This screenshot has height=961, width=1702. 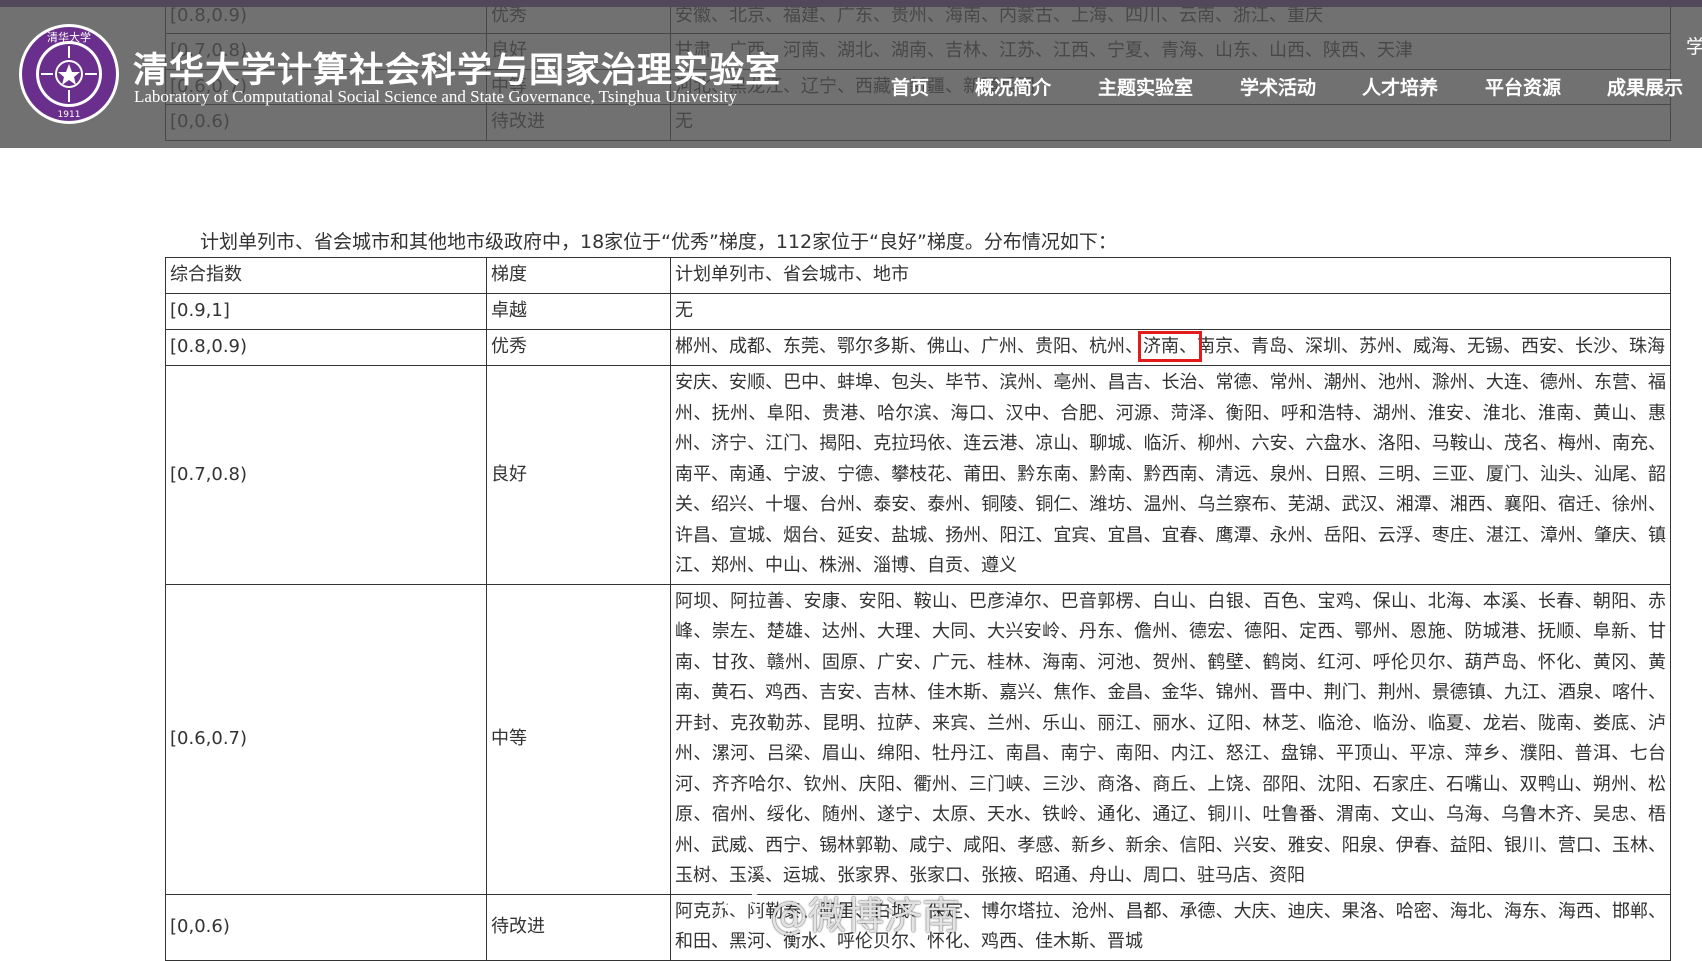 What do you see at coordinates (69, 74) in the screenshot?
I see `tsinghua-seal-logo: 清华大学 1911` at bounding box center [69, 74].